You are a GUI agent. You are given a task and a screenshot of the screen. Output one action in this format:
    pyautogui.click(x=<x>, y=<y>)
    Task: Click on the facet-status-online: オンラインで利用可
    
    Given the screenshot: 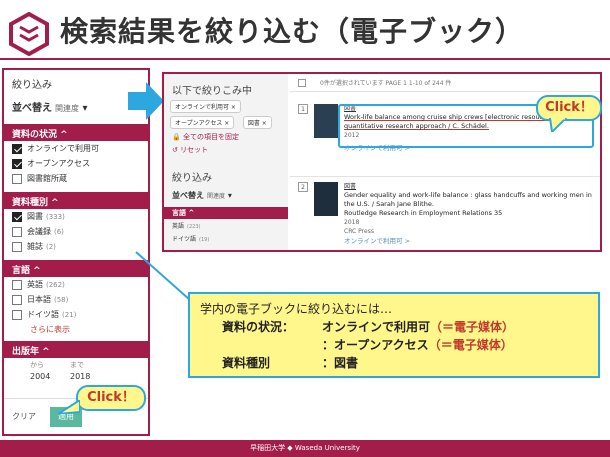 What is the action you would take?
    pyautogui.click(x=76, y=148)
    